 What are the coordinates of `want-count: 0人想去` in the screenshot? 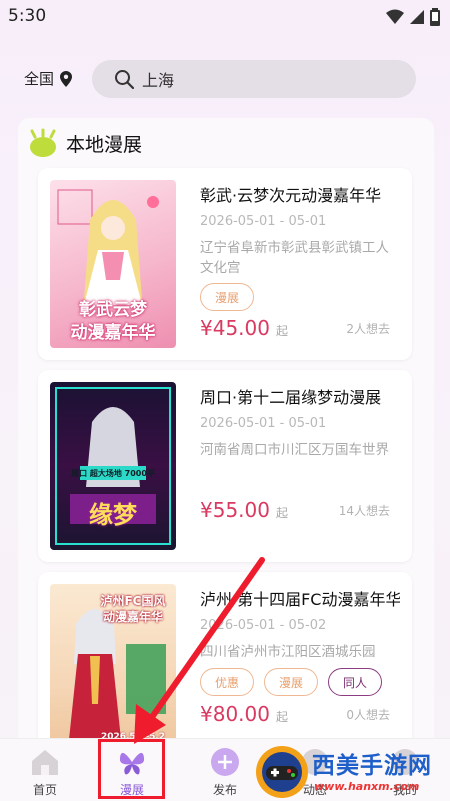 It's located at (368, 715).